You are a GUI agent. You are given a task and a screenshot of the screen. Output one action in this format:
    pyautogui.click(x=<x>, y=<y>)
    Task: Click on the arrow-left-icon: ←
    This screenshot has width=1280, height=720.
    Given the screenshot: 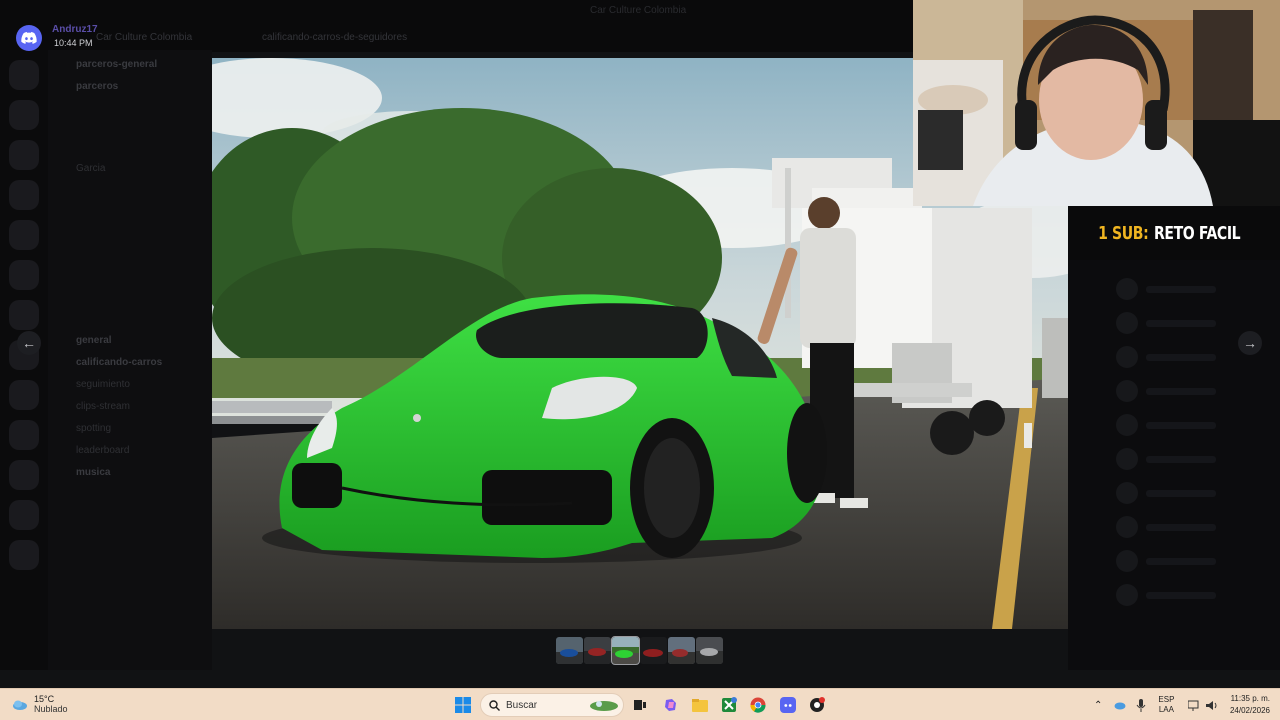 What is the action you would take?
    pyautogui.click(x=29, y=343)
    